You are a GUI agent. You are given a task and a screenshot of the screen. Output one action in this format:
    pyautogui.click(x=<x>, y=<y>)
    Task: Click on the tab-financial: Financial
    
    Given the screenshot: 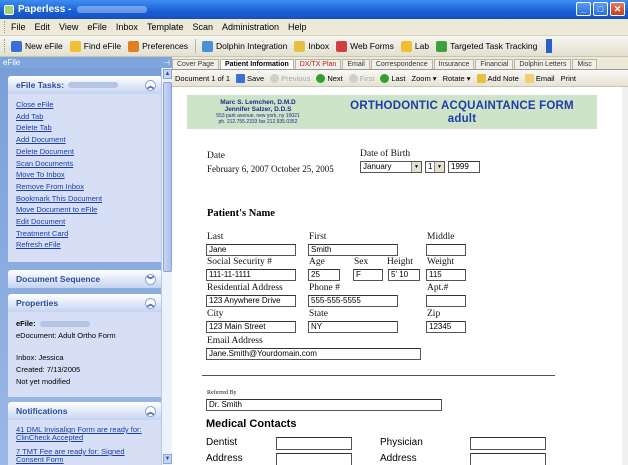 What is the action you would take?
    pyautogui.click(x=494, y=64)
    